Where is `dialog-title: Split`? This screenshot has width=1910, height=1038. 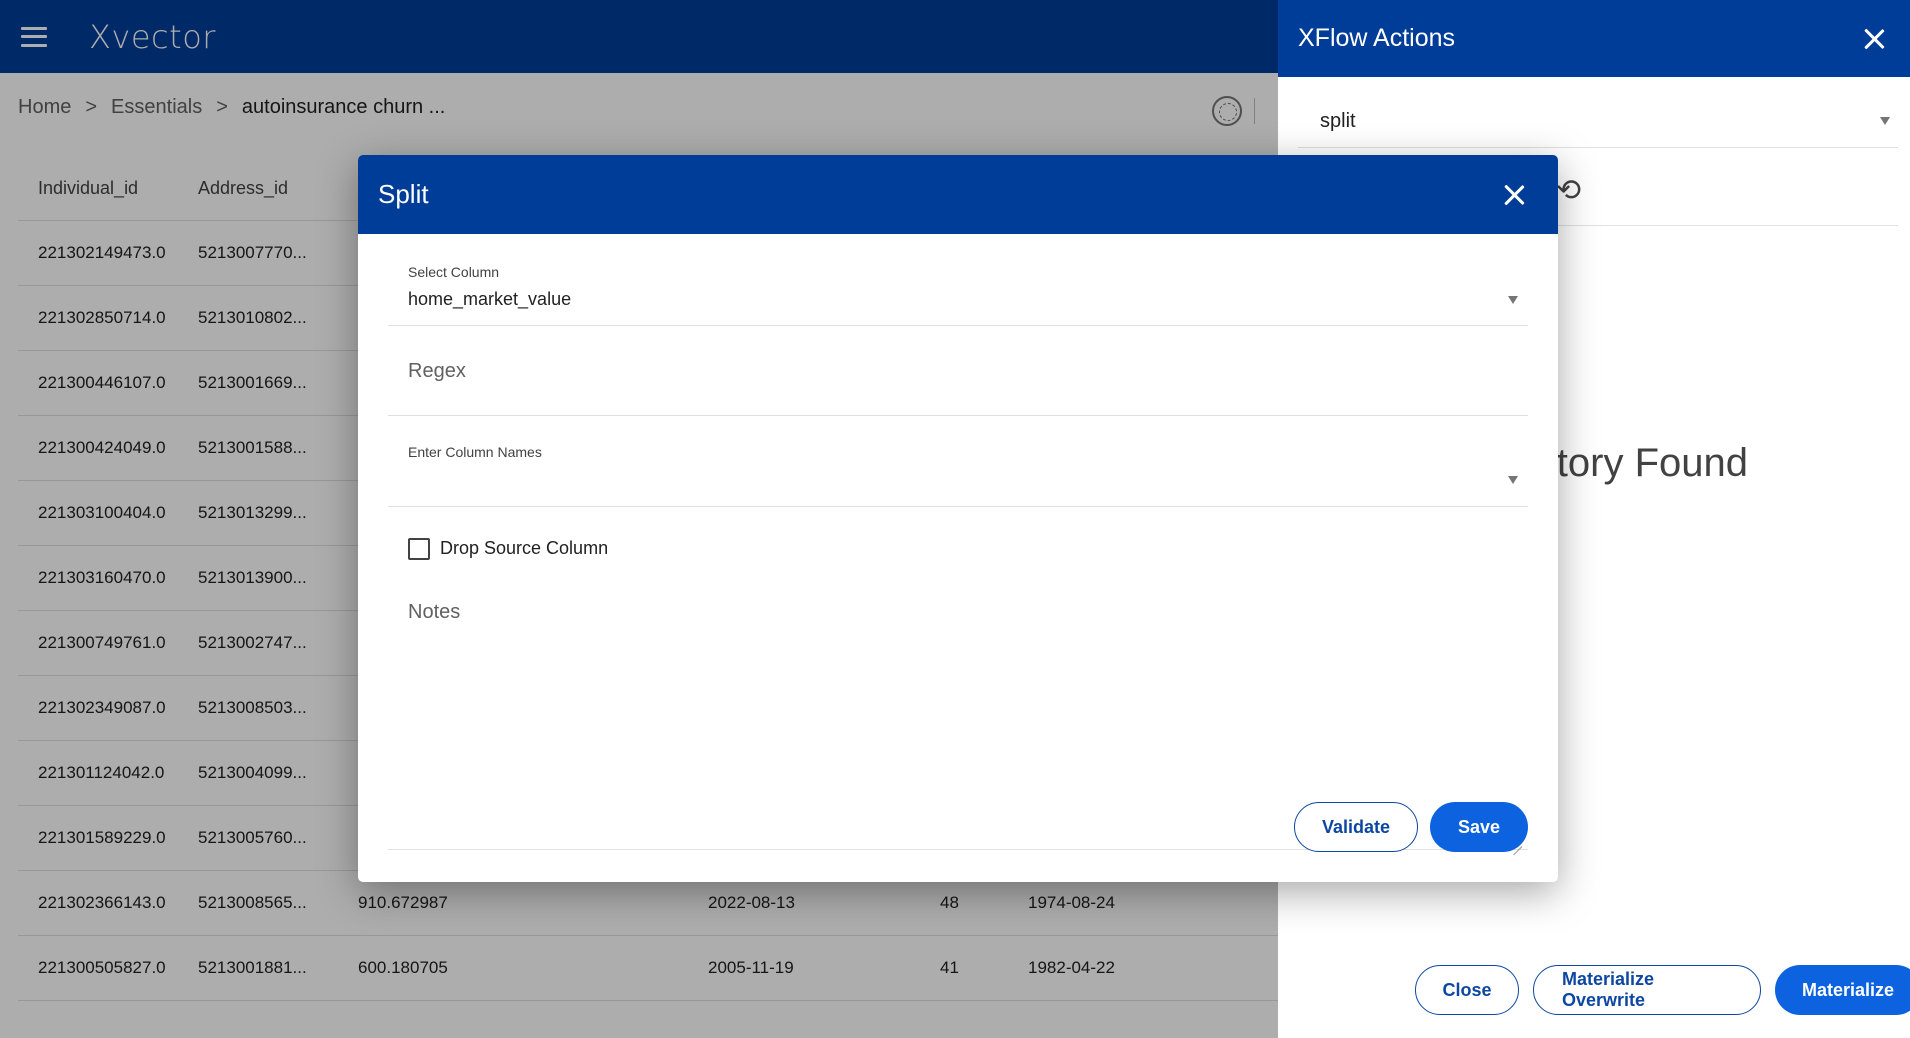 dialog-title: Split is located at coordinates (403, 194).